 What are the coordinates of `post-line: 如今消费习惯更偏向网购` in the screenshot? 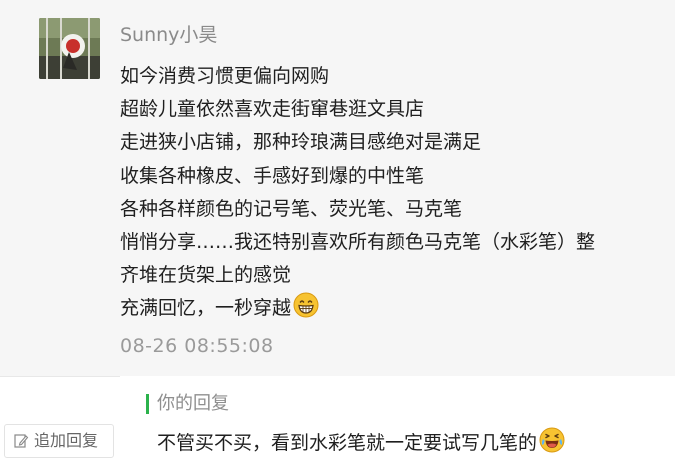 It's located at (225, 76).